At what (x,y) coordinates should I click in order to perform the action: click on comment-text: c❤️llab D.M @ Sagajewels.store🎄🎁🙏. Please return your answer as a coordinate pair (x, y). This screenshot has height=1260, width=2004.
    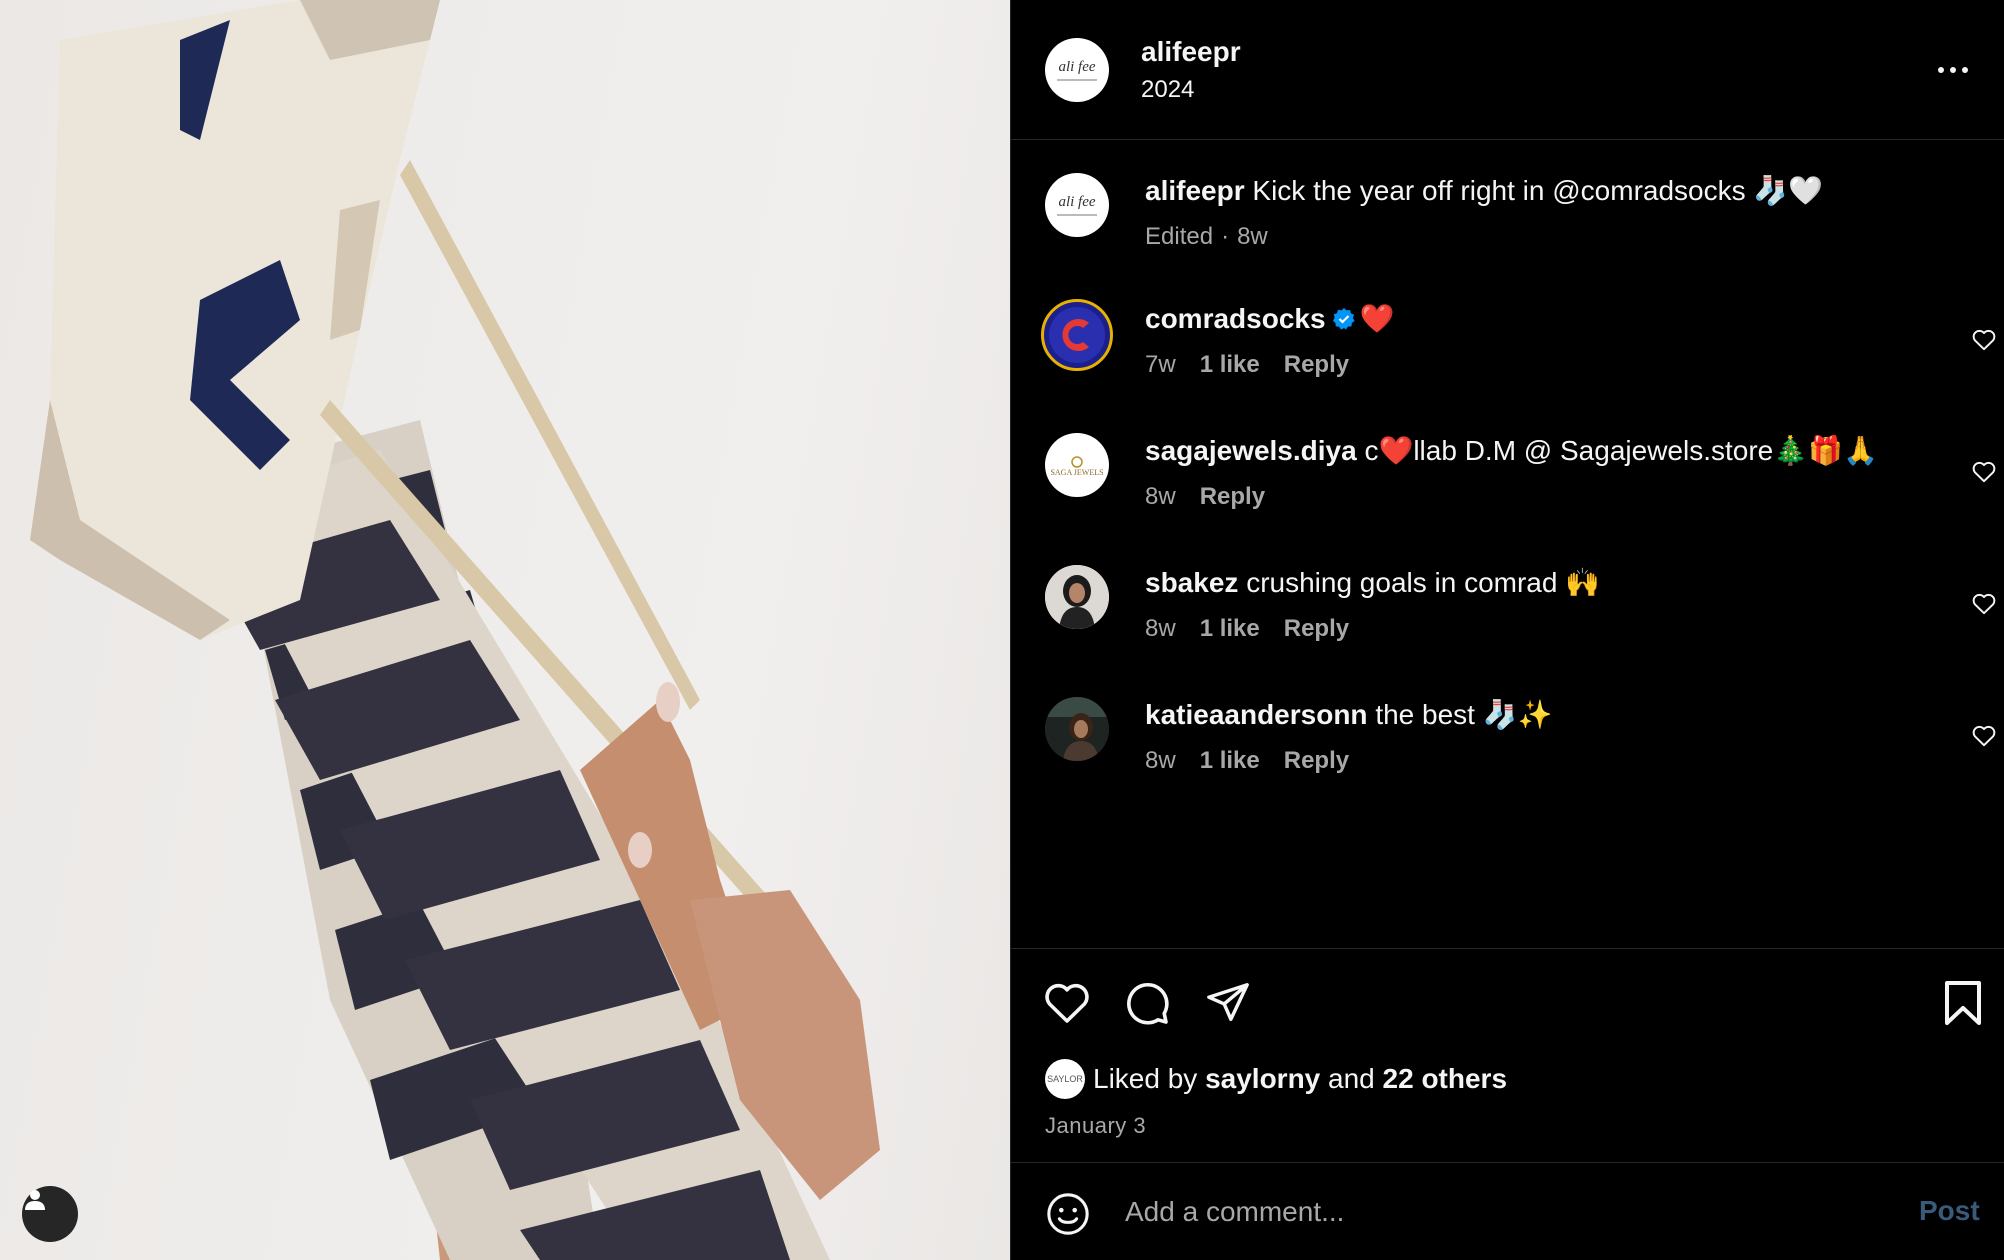
    Looking at the image, I should click on (1621, 450).